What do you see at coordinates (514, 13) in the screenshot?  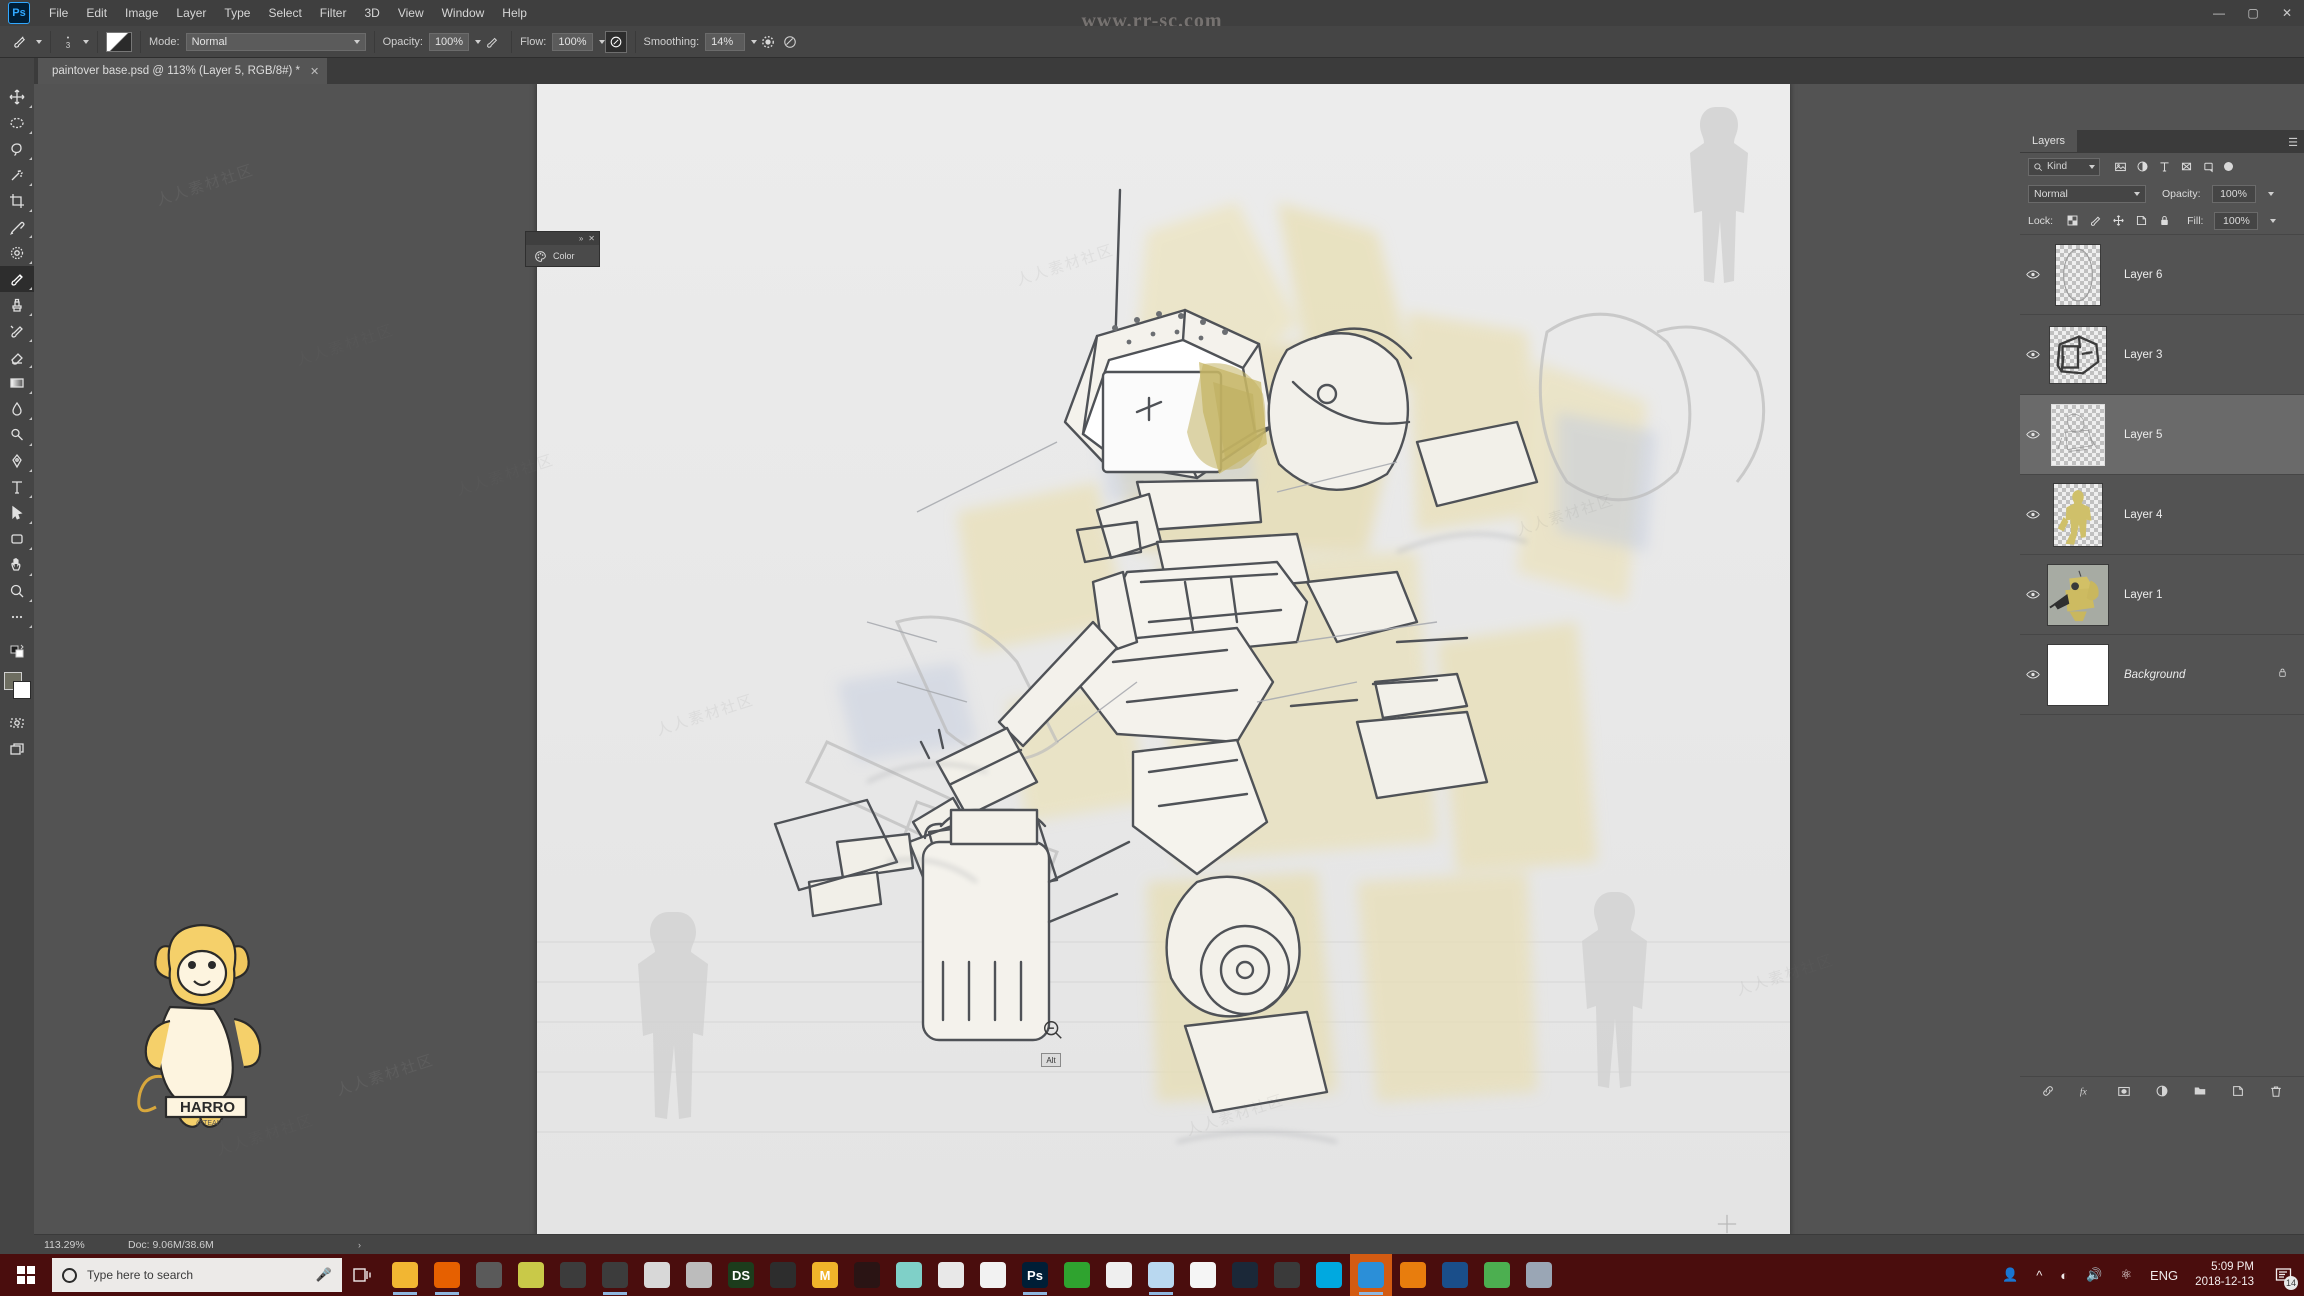 I see `menu-help: Help` at bounding box center [514, 13].